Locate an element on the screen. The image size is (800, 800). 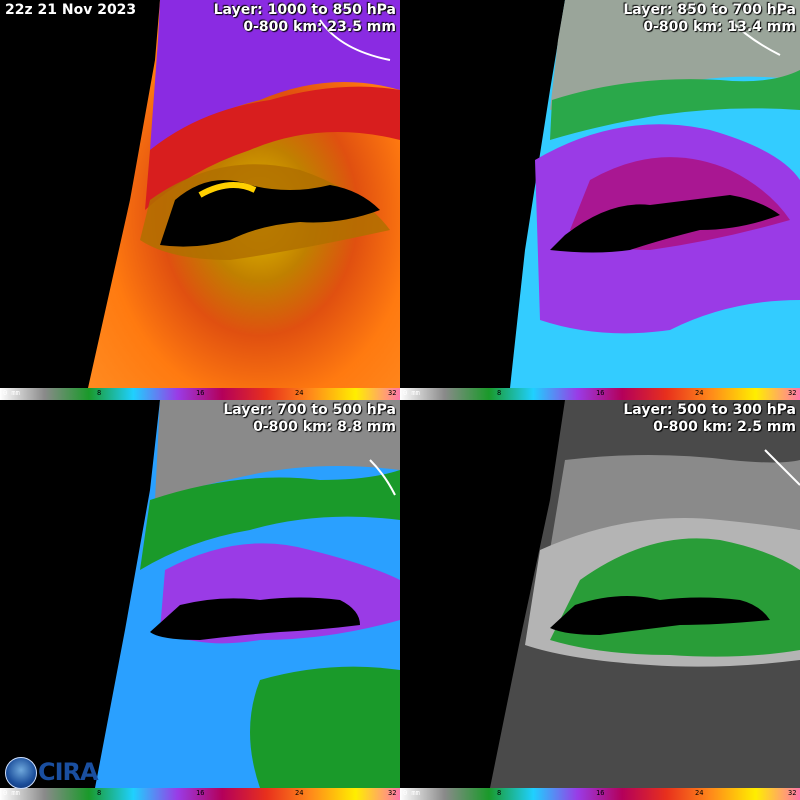
layer-label: Layer: 500 to 300 hPa is located at coordinates (709, 410).